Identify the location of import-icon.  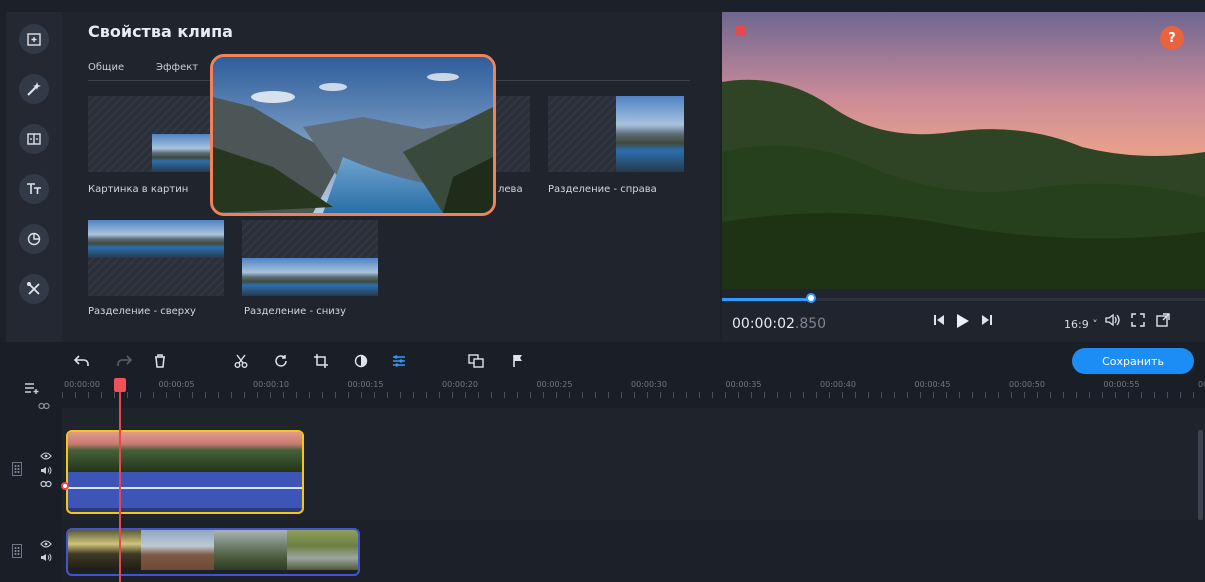
(34, 39).